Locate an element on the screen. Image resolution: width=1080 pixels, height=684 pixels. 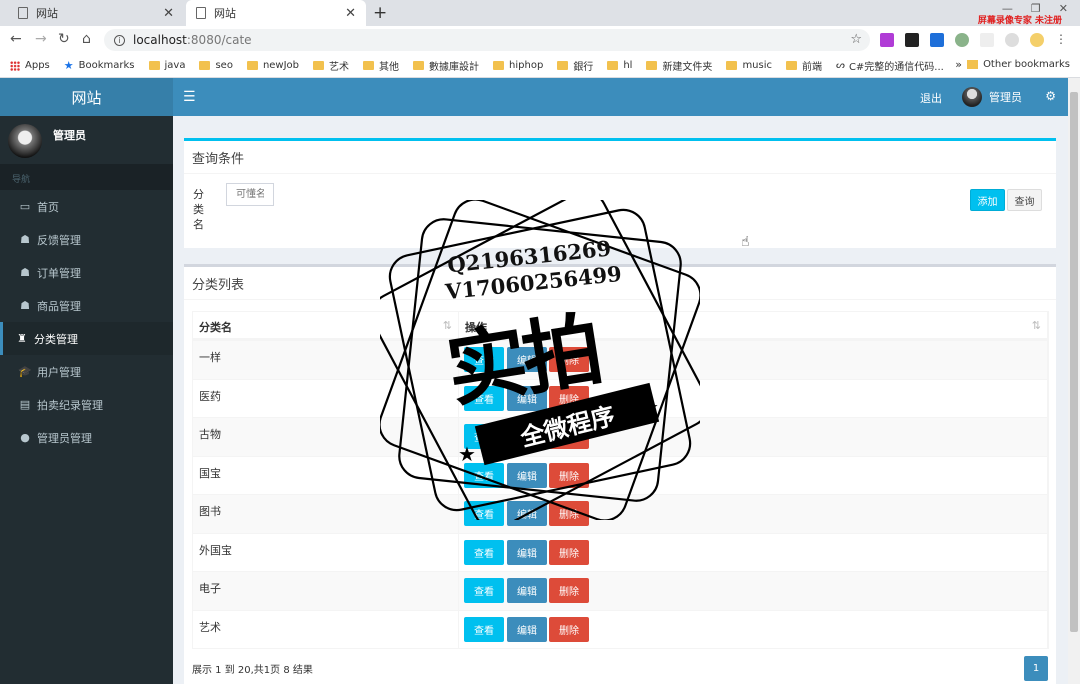
sidebar-item-categories: ♜ 分类管理 is located at coordinates (86, 338).